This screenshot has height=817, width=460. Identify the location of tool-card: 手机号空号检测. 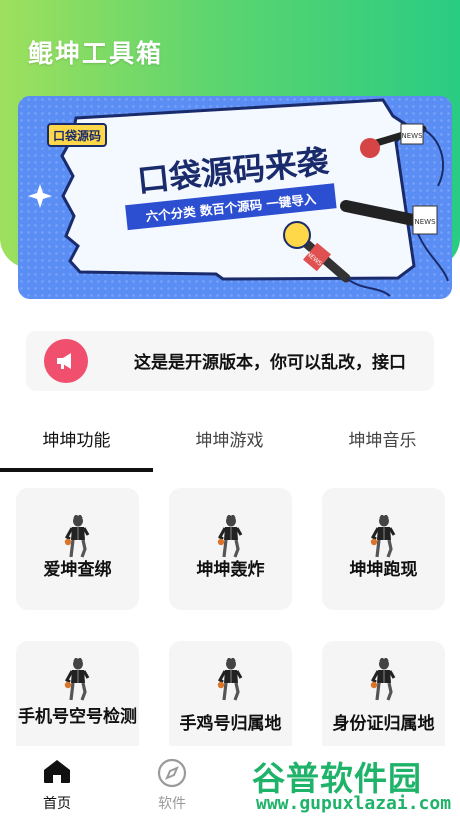
(77, 702).